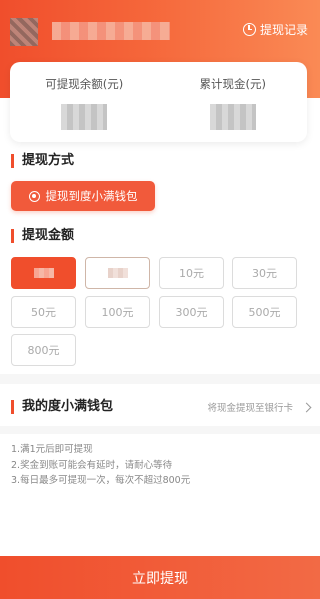  I want to click on amount-option, so click(117, 273).